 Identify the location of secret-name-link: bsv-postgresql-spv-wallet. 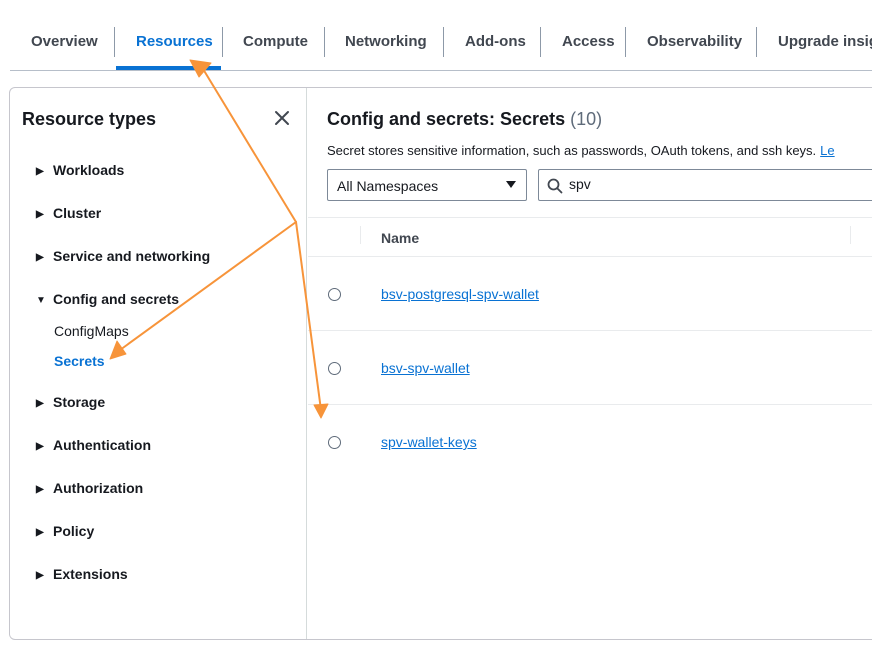
(460, 294).